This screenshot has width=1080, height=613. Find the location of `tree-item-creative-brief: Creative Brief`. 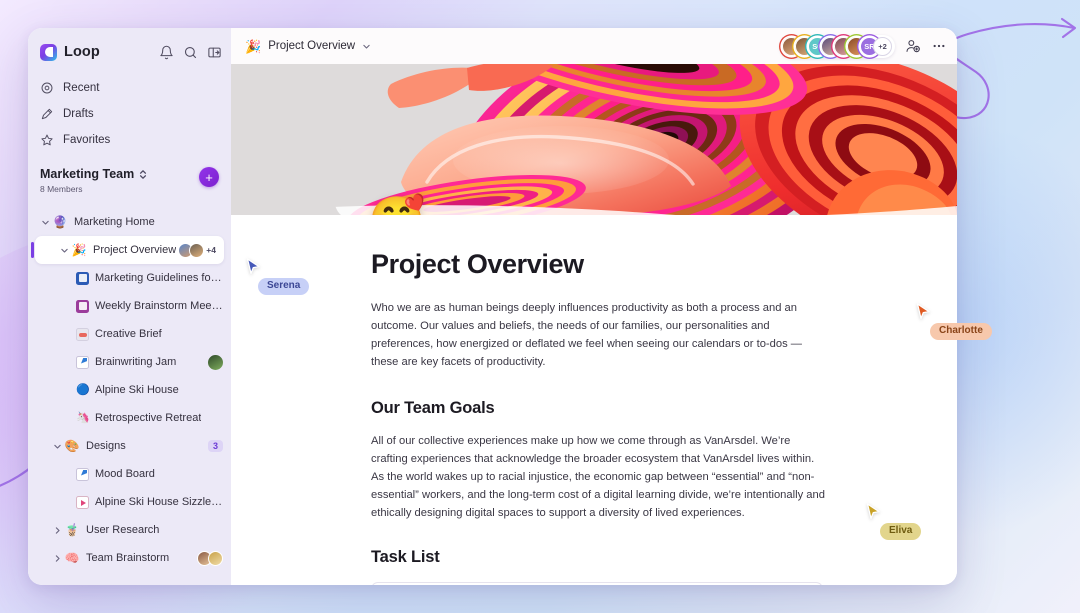

tree-item-creative-brief: Creative Brief is located at coordinates (129, 334).